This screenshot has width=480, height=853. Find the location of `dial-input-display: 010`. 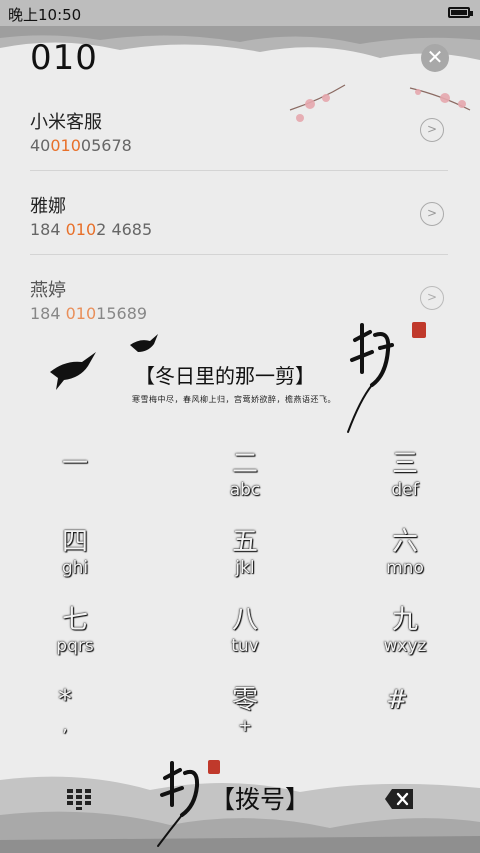

dial-input-display: 010 is located at coordinates (64, 58).